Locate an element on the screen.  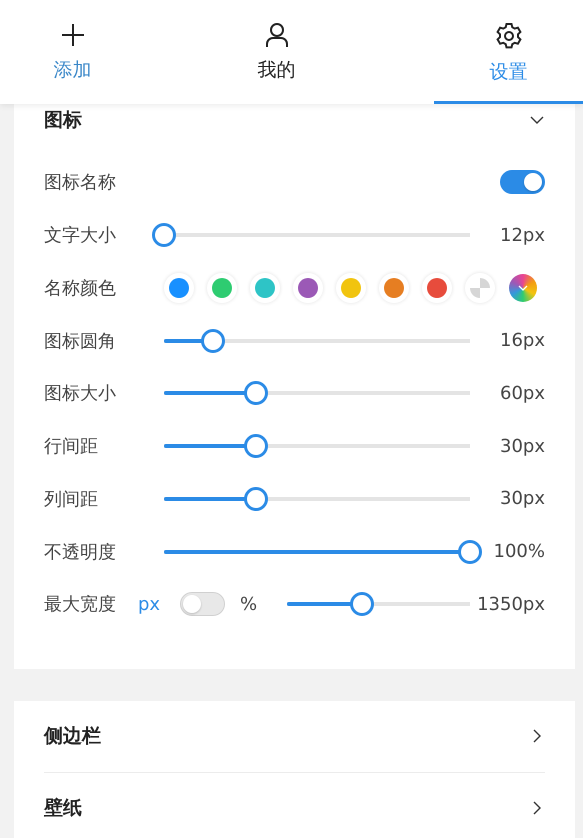
setting-value: 12px is located at coordinates (522, 235).